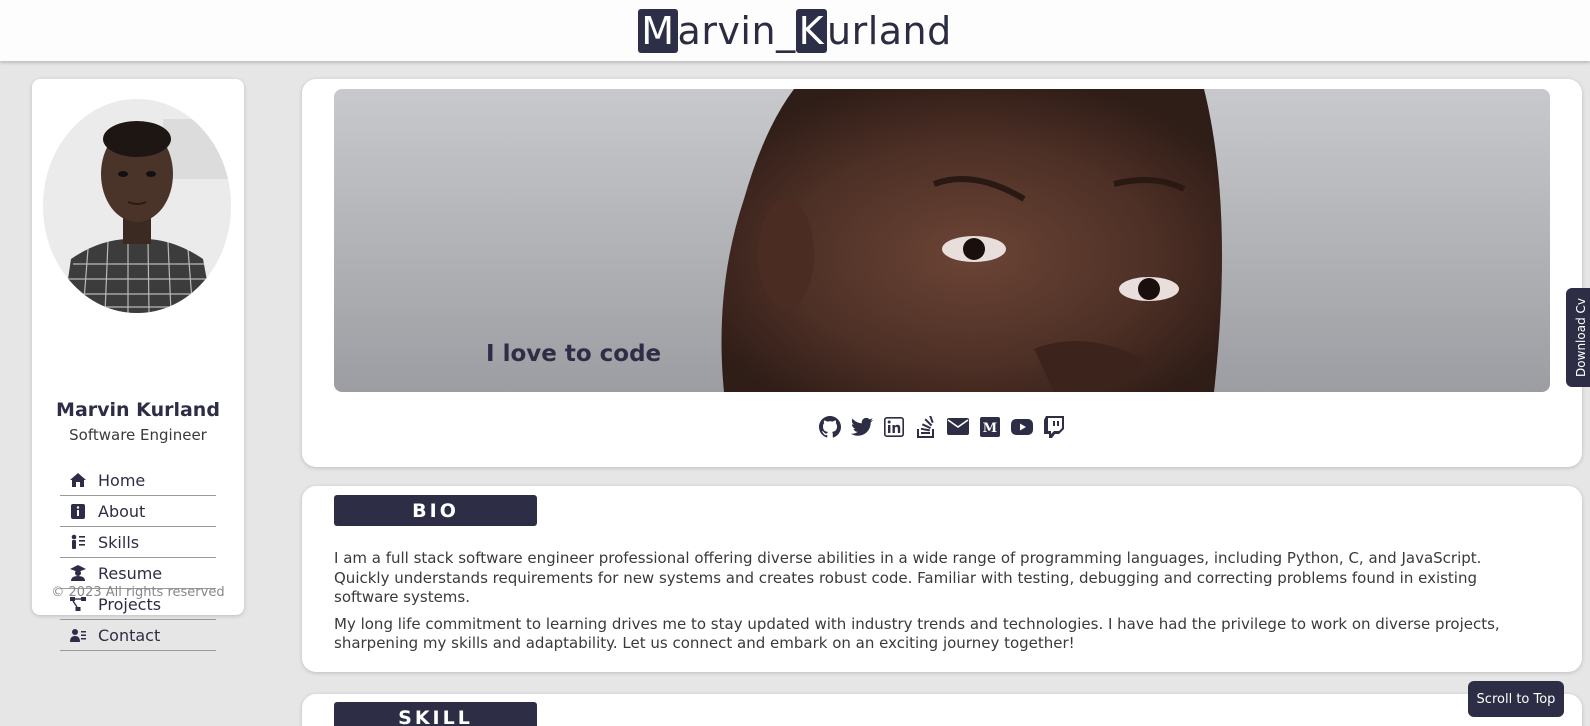 The height and width of the screenshot is (726, 1590). I want to click on site-logo: M arvin_ K urland, so click(795, 30).